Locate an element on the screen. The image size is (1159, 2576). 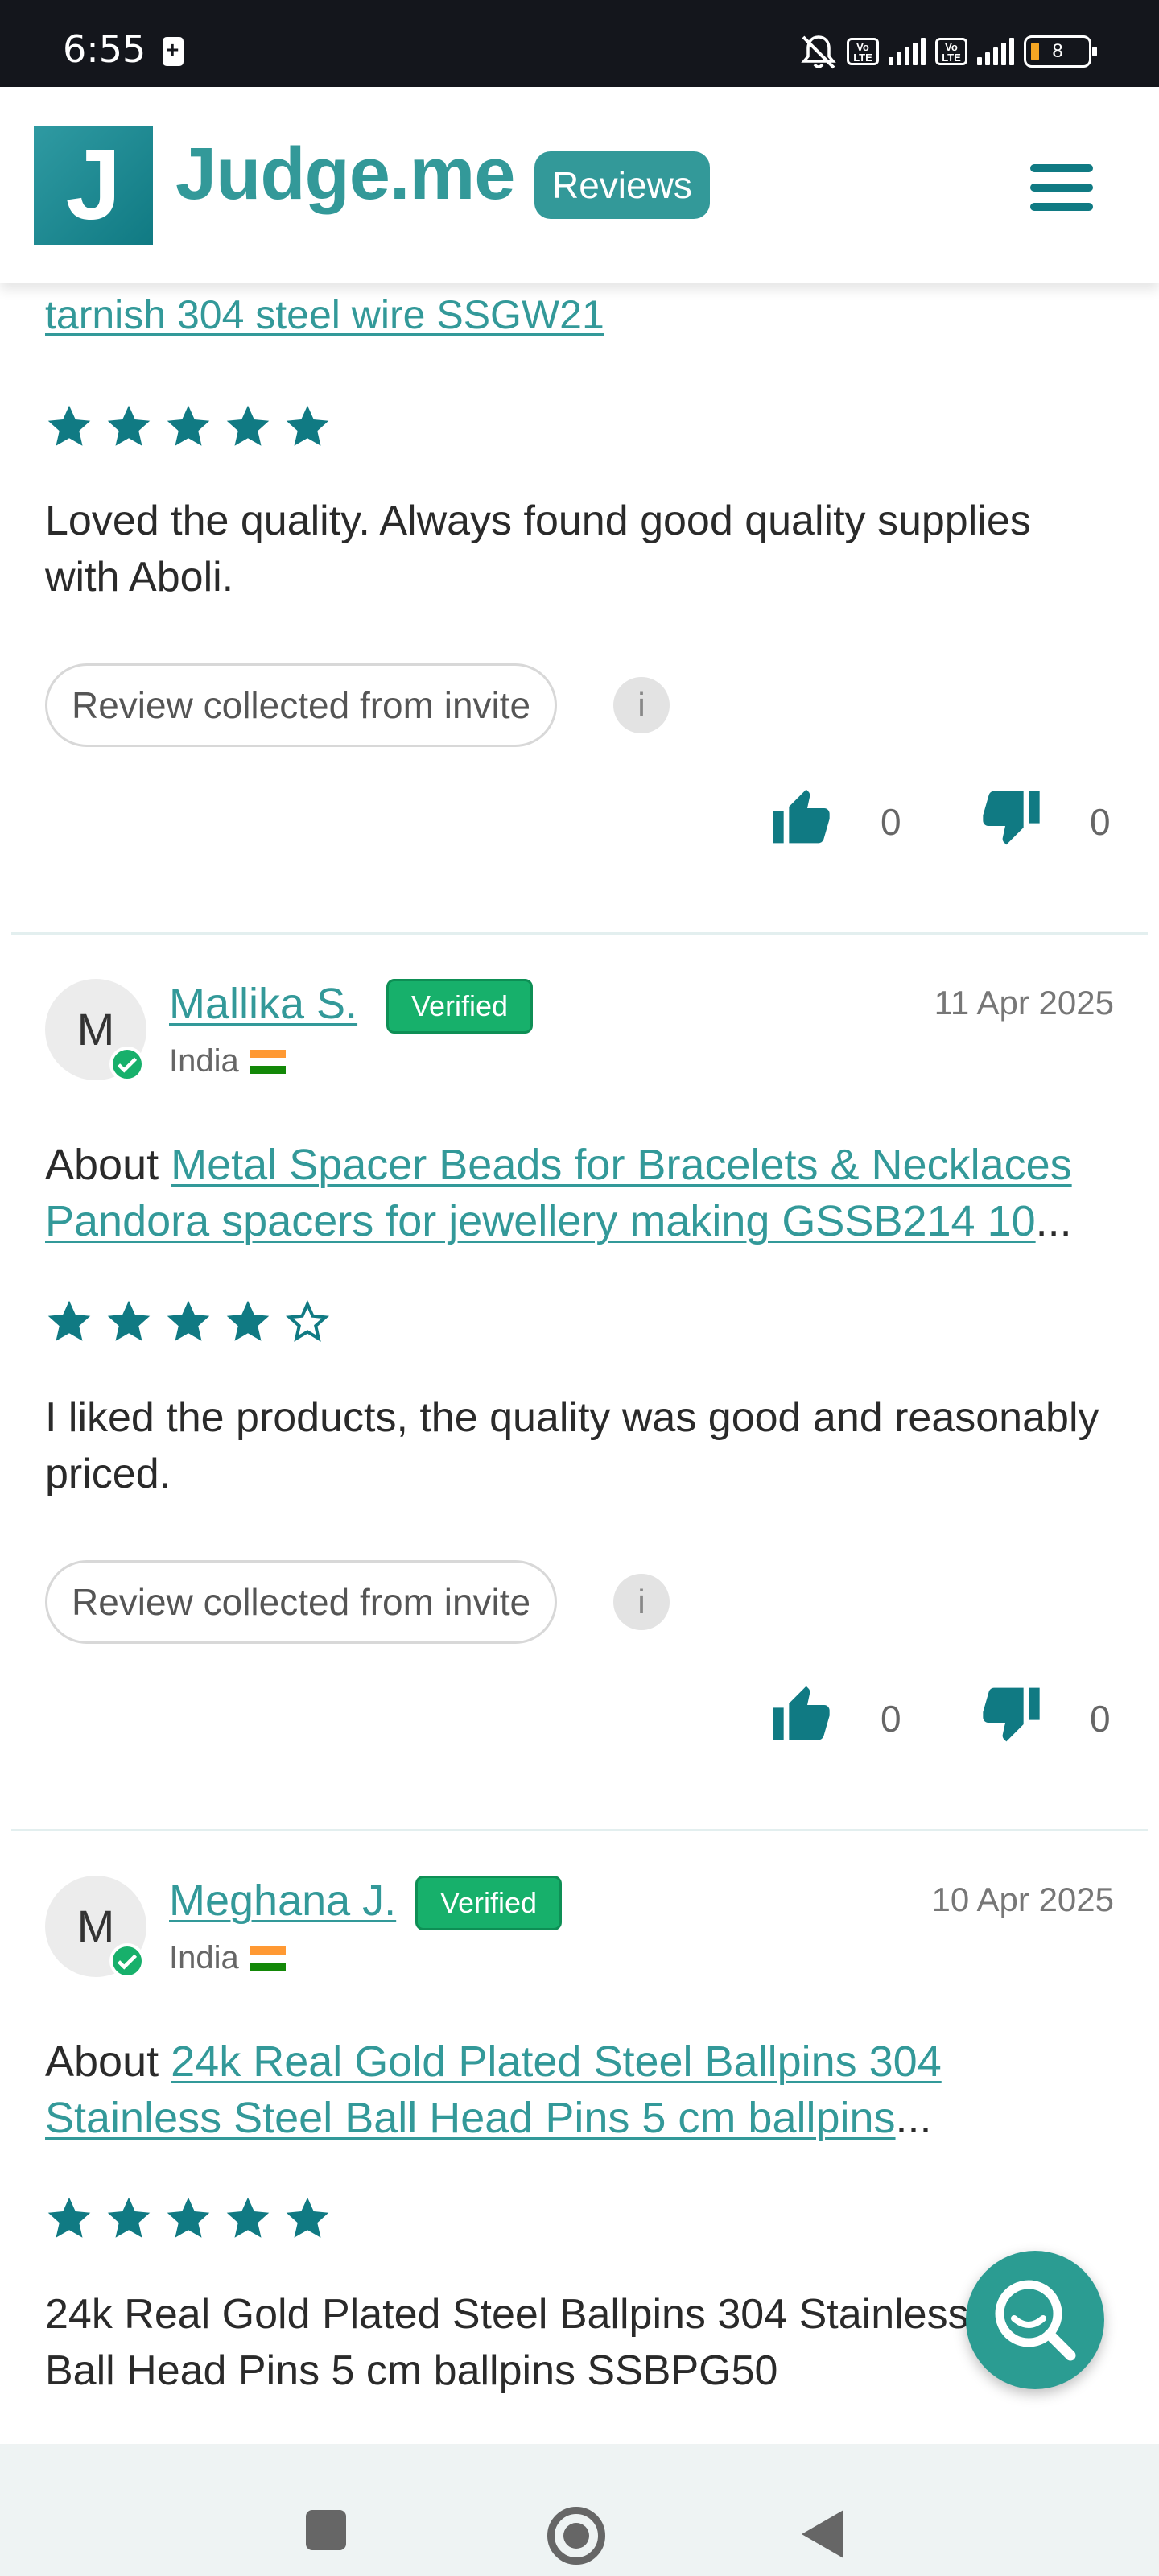
status-bar: 6:55 VoLTE VoLTE 8 is located at coordinates (579, 43).